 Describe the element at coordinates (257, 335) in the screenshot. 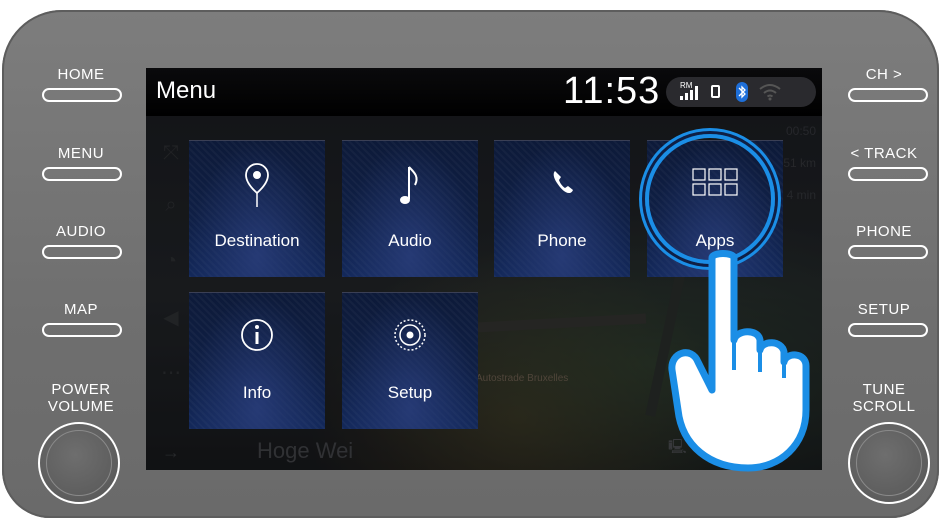

I see `info-icon` at that location.